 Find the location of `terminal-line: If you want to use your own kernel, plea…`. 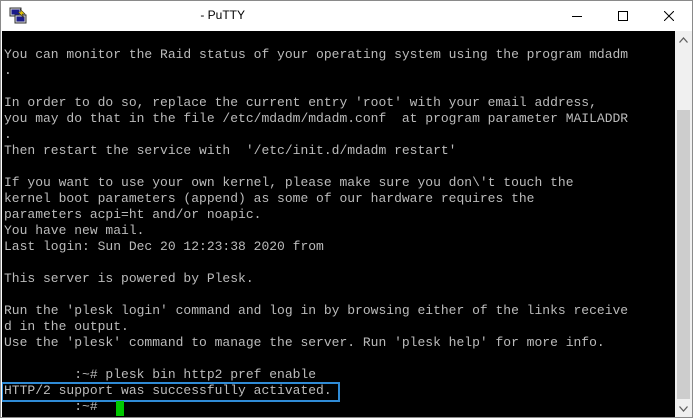

terminal-line: If you want to use your own kernel, plea… is located at coordinates (289, 182).